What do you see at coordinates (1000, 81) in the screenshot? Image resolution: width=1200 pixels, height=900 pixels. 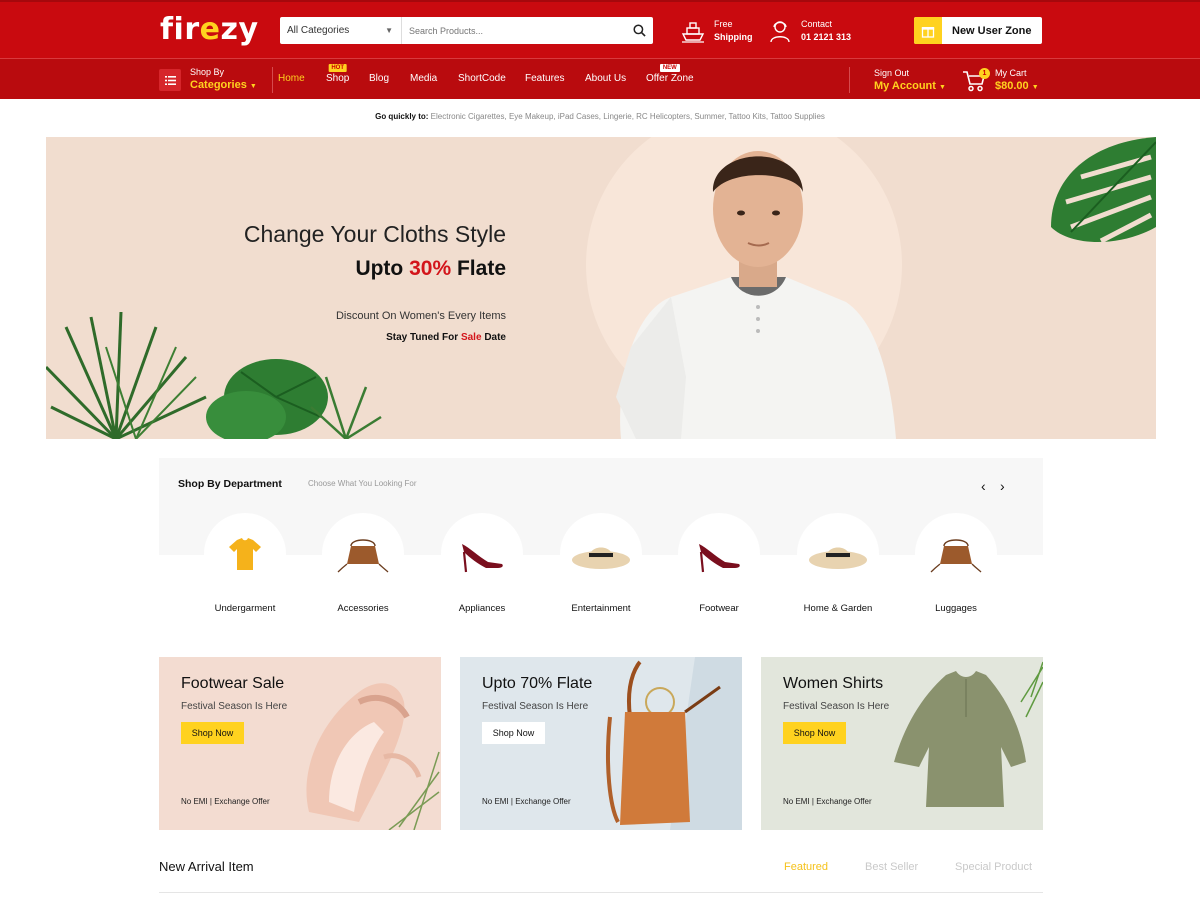 I see `cart-button: 1 My Cart $80.00 ▼` at bounding box center [1000, 81].